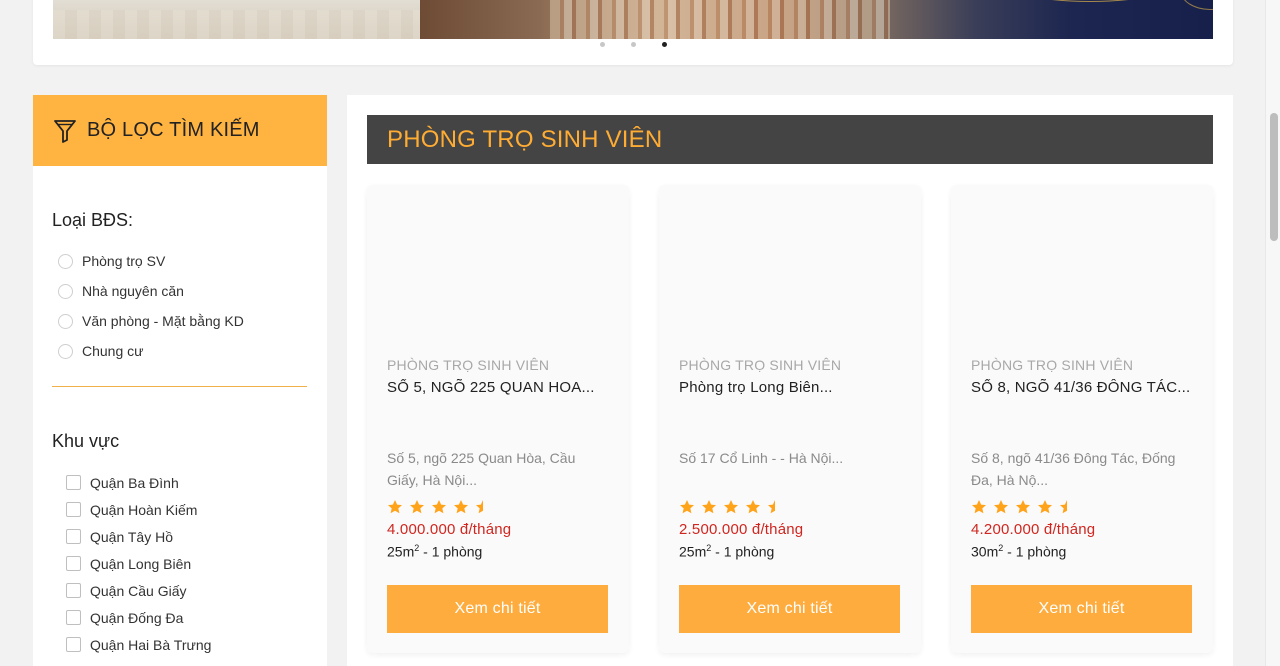 The width and height of the screenshot is (1280, 666). What do you see at coordinates (192, 351) in the screenshot?
I see `property-type-option: Chung cư` at bounding box center [192, 351].